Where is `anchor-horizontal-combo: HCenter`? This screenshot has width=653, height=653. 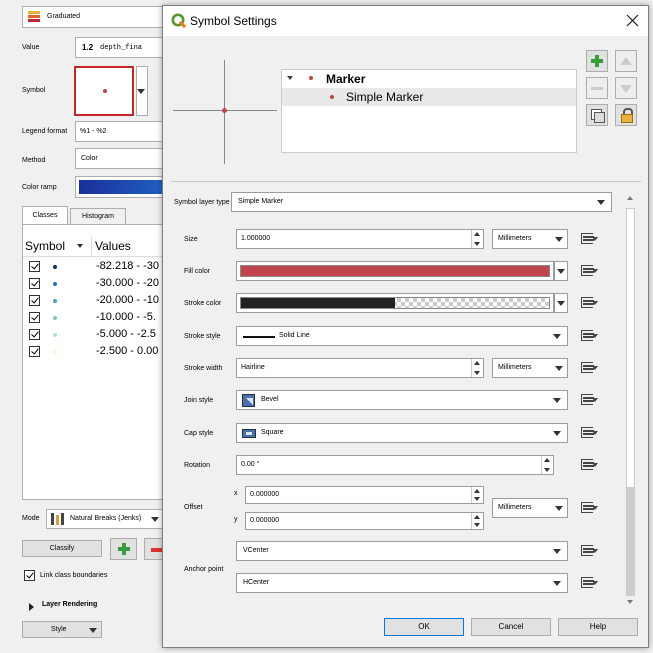 anchor-horizontal-combo: HCenter is located at coordinates (402, 583).